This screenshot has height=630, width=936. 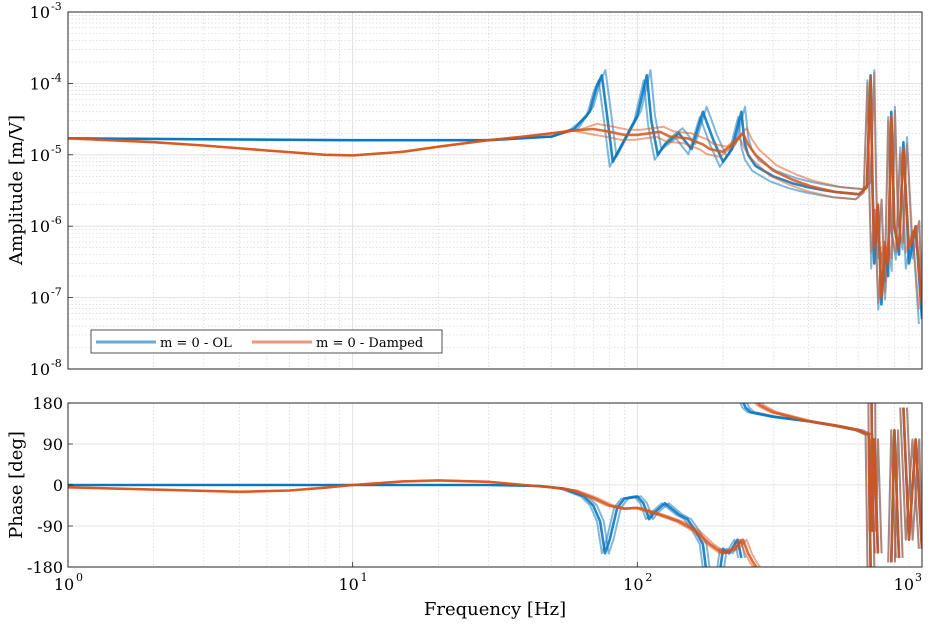 I want to click on amp-y-tick-exponent: -7, so click(x=56, y=292).